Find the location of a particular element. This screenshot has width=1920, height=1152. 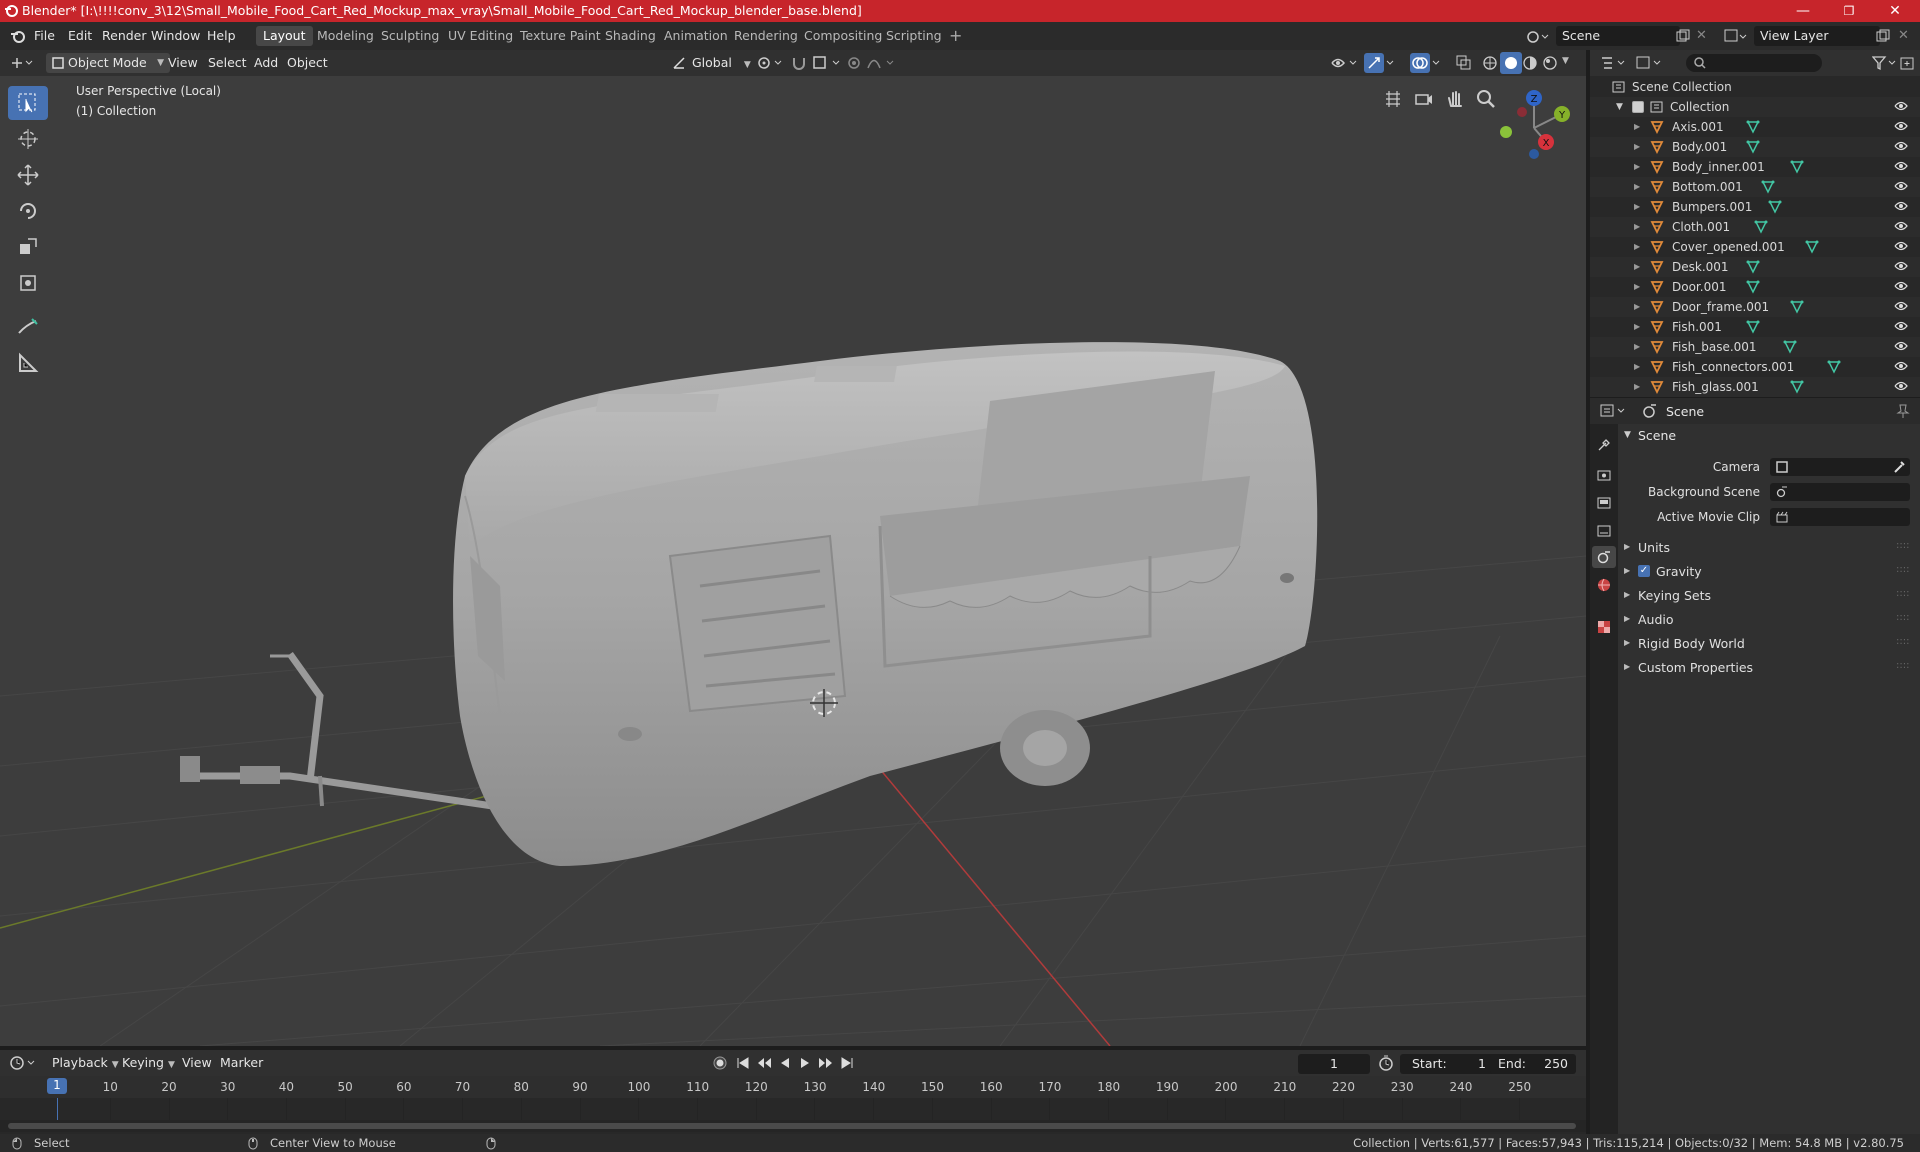

outliner-object-row: ▶ Cloth.001 is located at coordinates (1755, 227).